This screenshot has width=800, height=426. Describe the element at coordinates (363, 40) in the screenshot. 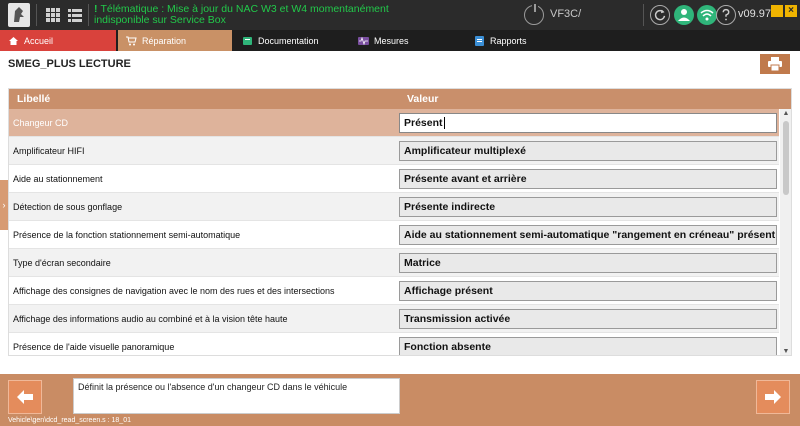

I see `waveform-icon` at that location.